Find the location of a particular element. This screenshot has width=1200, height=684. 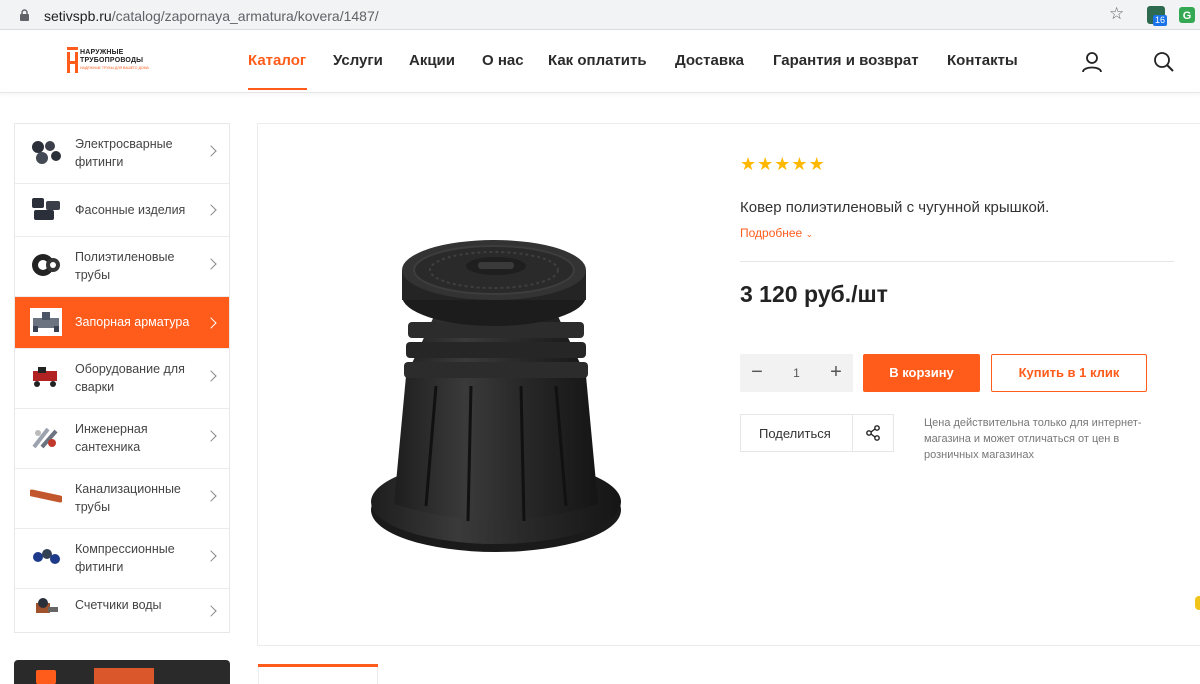

chat-widget-edge is located at coordinates (1197, 603).